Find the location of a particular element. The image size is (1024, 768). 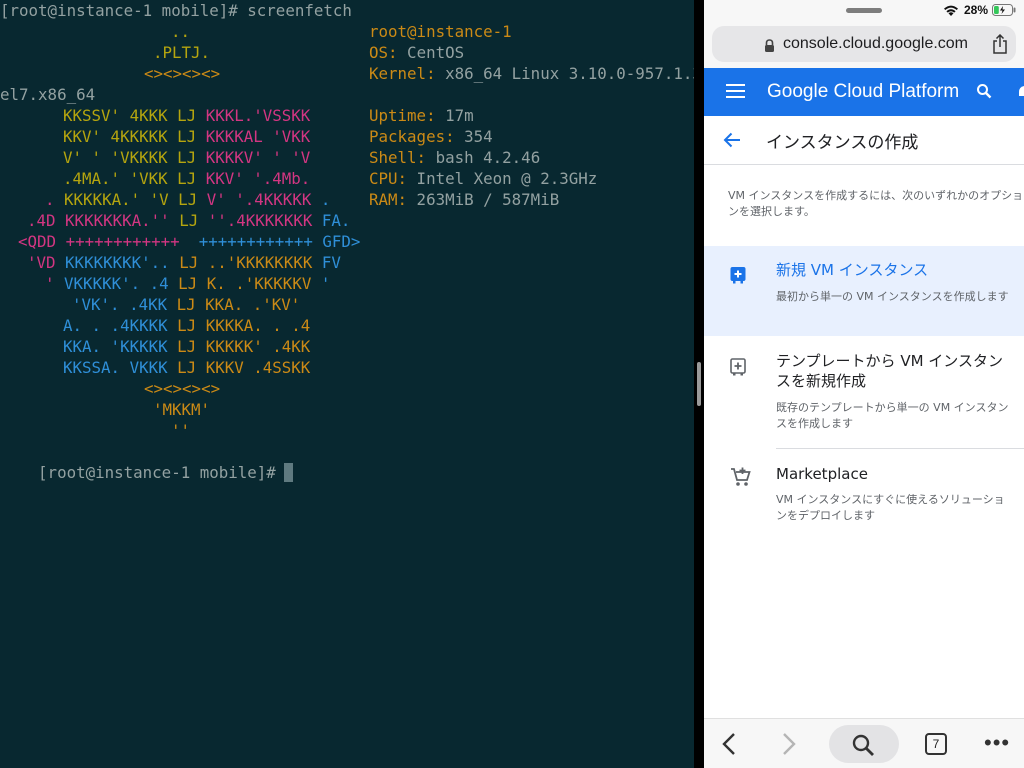

info-host: root@instance-1 is located at coordinates (440, 31).